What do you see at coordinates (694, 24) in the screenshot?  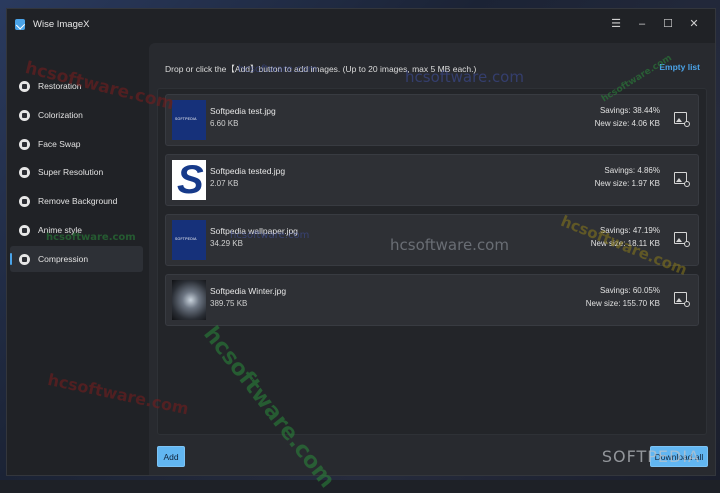 I see `close-icon: ✕` at bounding box center [694, 24].